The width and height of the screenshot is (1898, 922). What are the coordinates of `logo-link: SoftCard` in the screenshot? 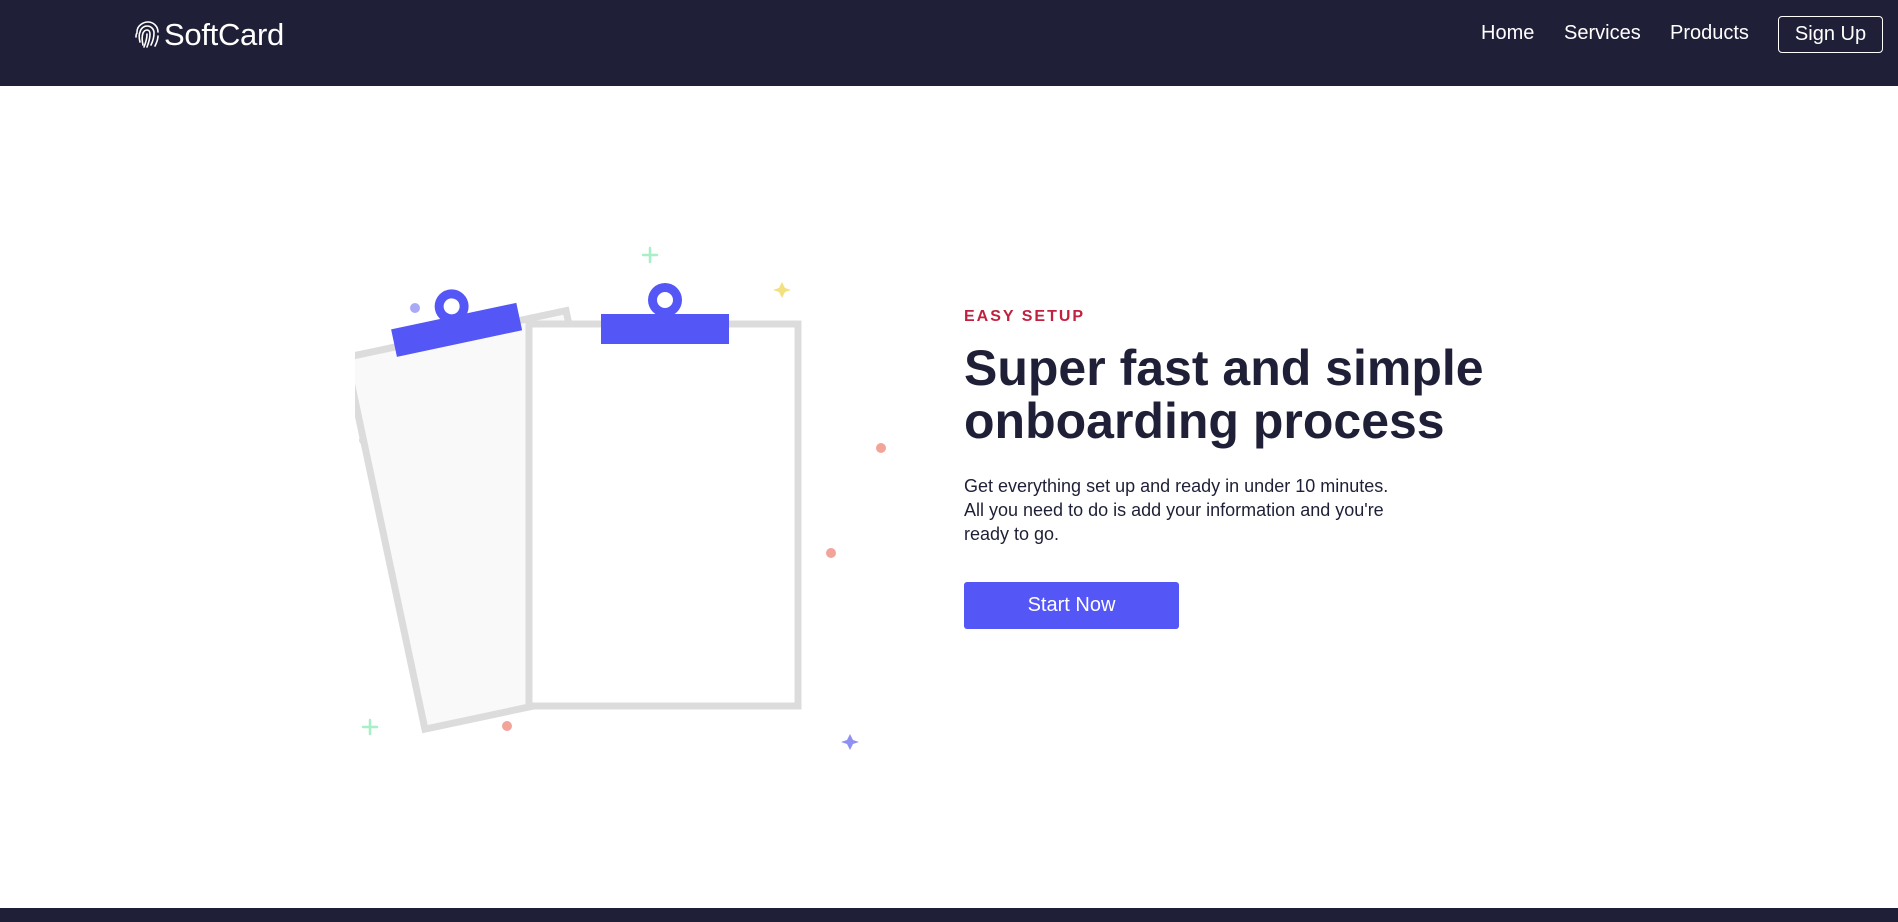 It's located at (209, 34).